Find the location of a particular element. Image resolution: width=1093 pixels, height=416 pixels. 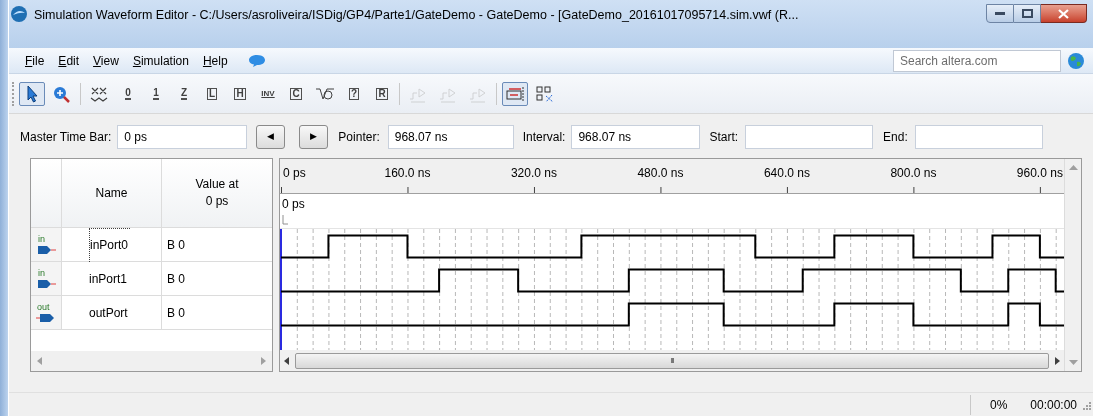

pointer-tool-button is located at coordinates (32, 93).